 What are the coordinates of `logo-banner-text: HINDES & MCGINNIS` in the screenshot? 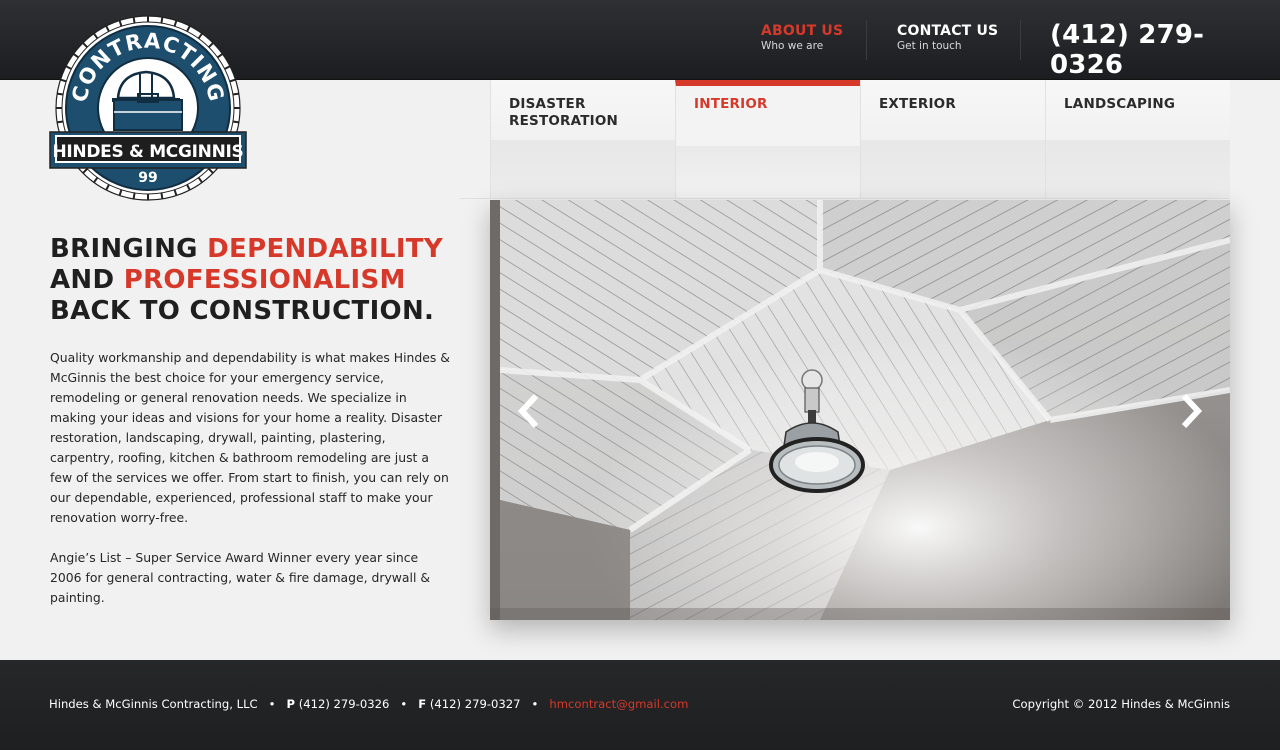 It's located at (147, 152).